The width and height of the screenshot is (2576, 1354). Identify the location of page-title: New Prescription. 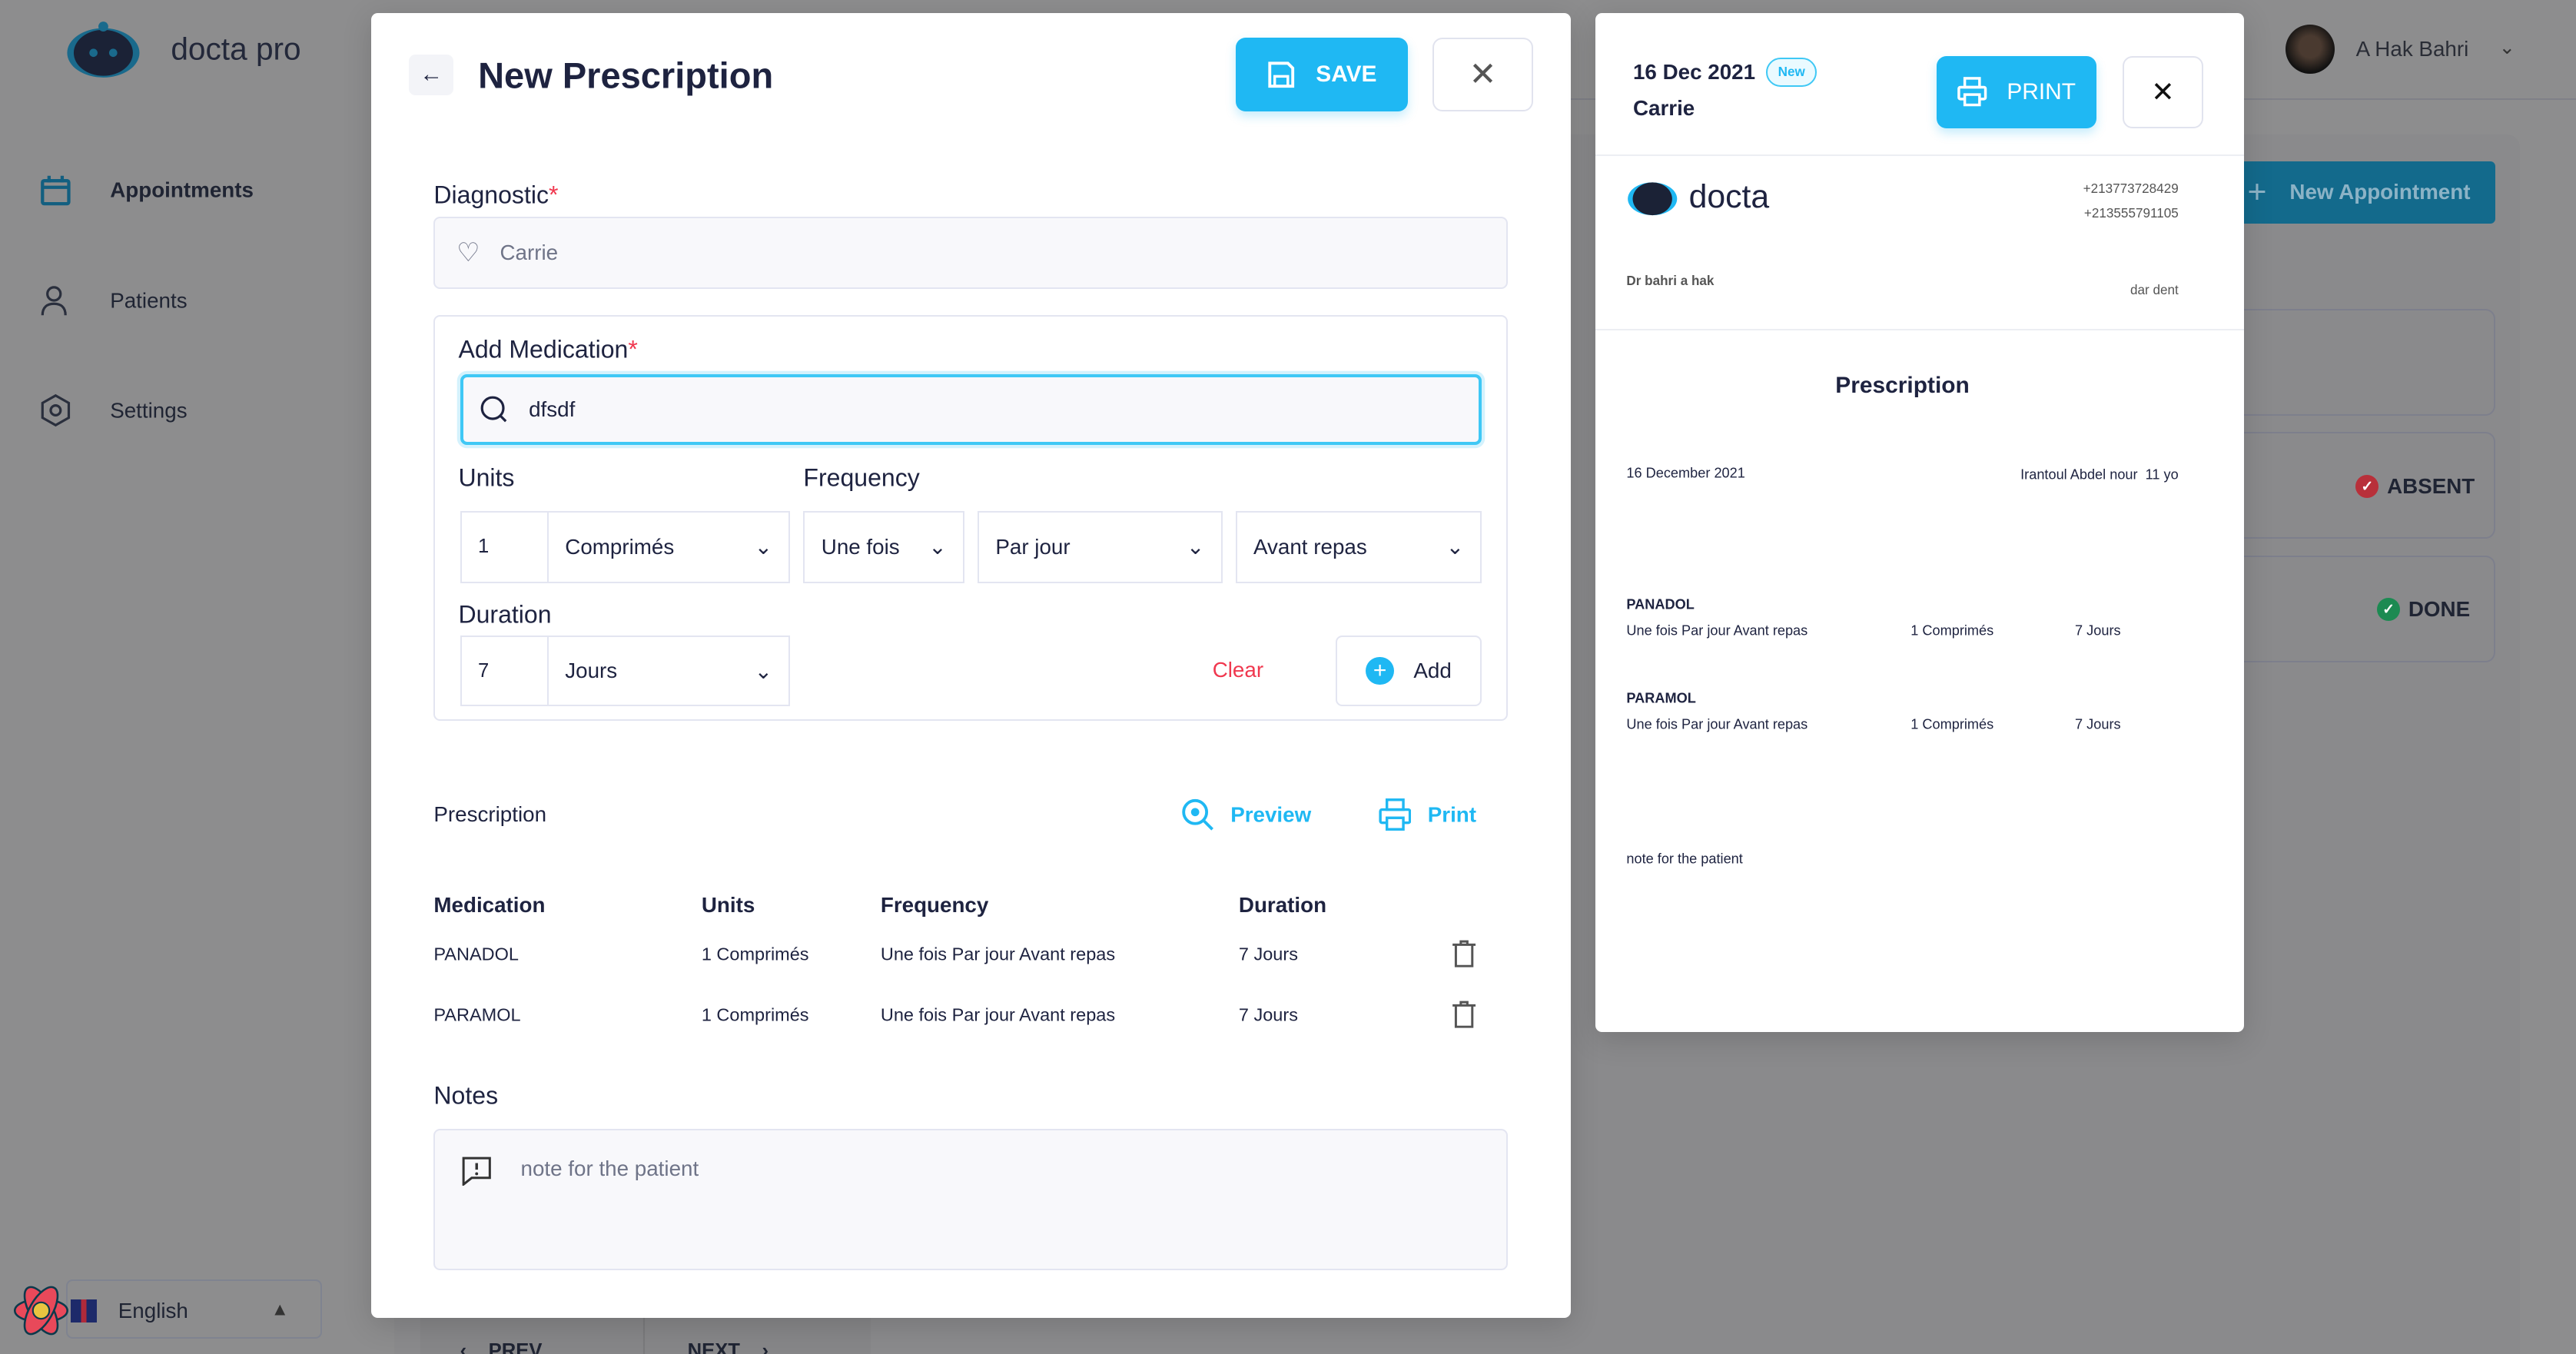
(626, 75).